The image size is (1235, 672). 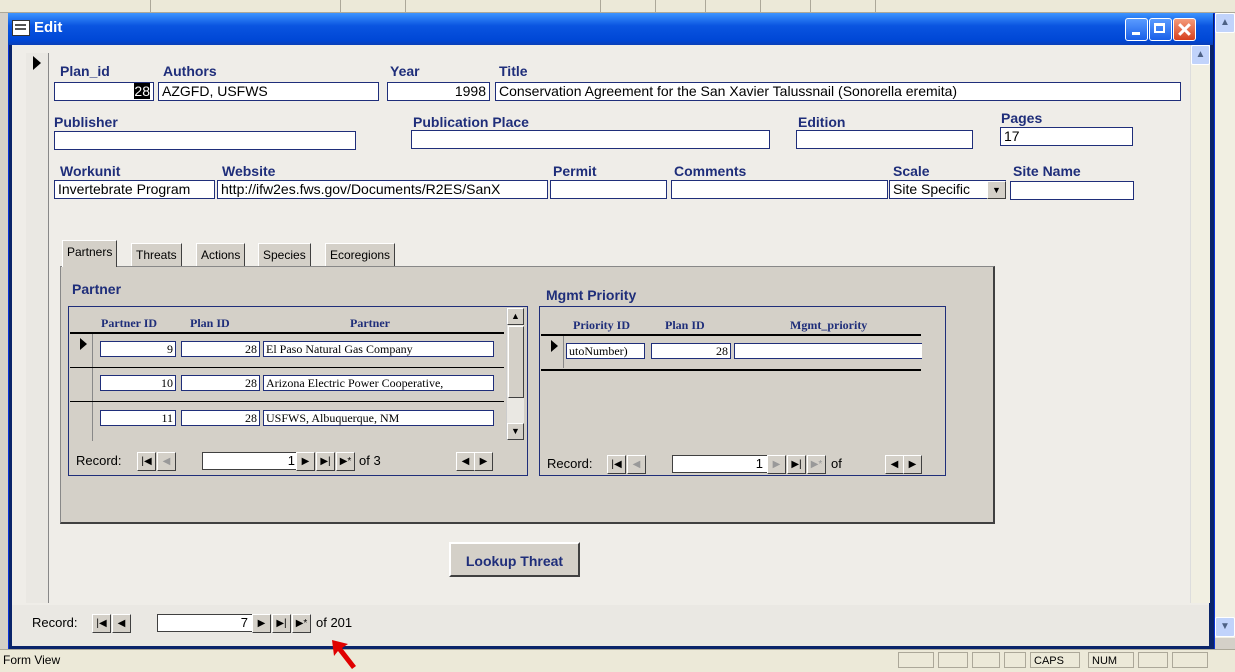 What do you see at coordinates (610, 29) in the screenshot?
I see `window-title-bar` at bounding box center [610, 29].